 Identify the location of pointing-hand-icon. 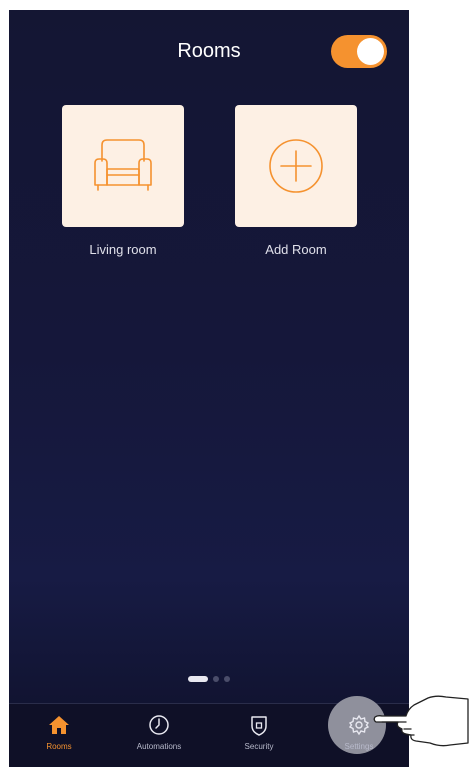
(421, 721).